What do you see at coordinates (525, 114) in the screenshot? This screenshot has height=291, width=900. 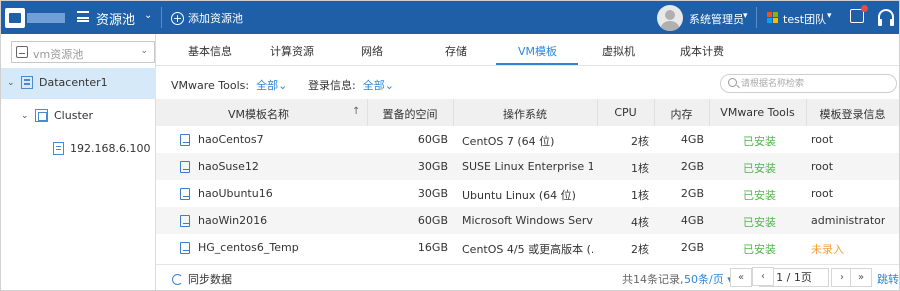 I see `col-os: 操作系统` at bounding box center [525, 114].